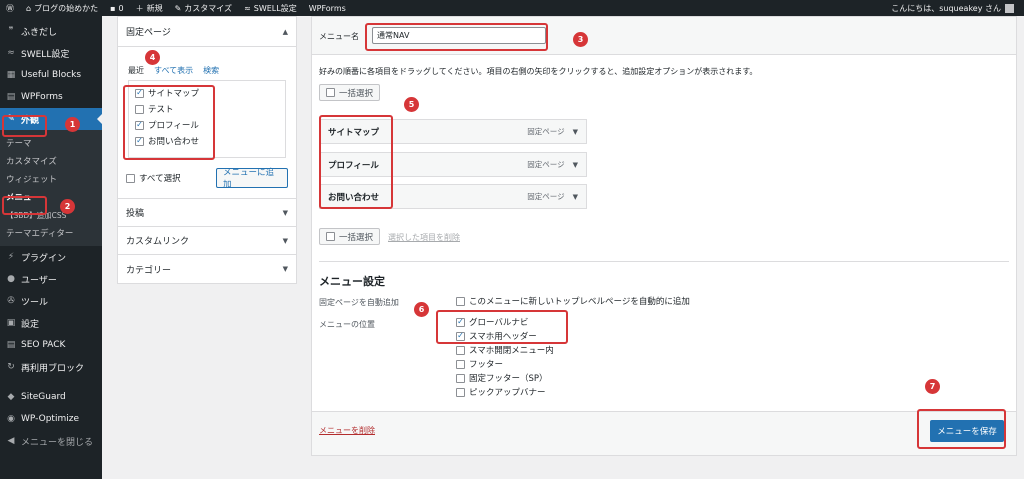  What do you see at coordinates (505, 378) in the screenshot?
I see `location-option: 固定フッター（SP）` at bounding box center [505, 378].